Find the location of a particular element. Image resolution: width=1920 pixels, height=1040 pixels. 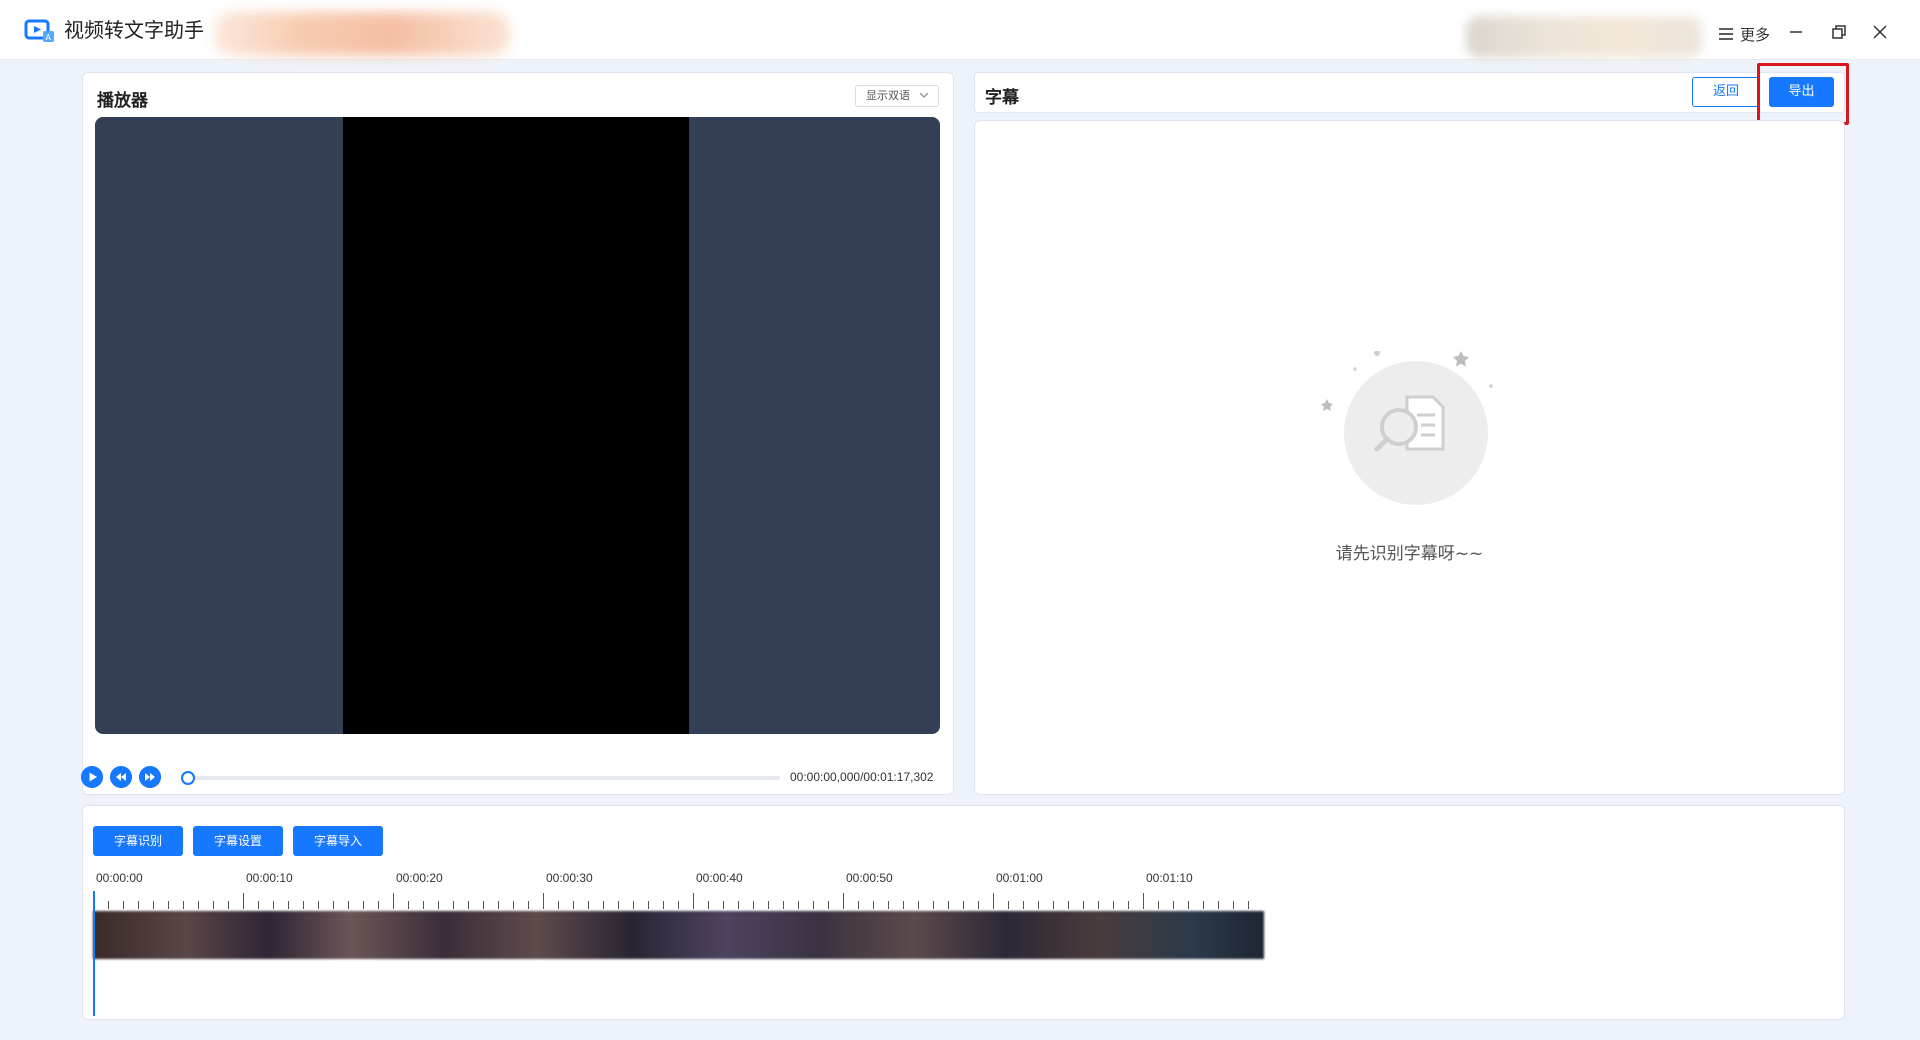

export-button: 导出 is located at coordinates (1801, 92).